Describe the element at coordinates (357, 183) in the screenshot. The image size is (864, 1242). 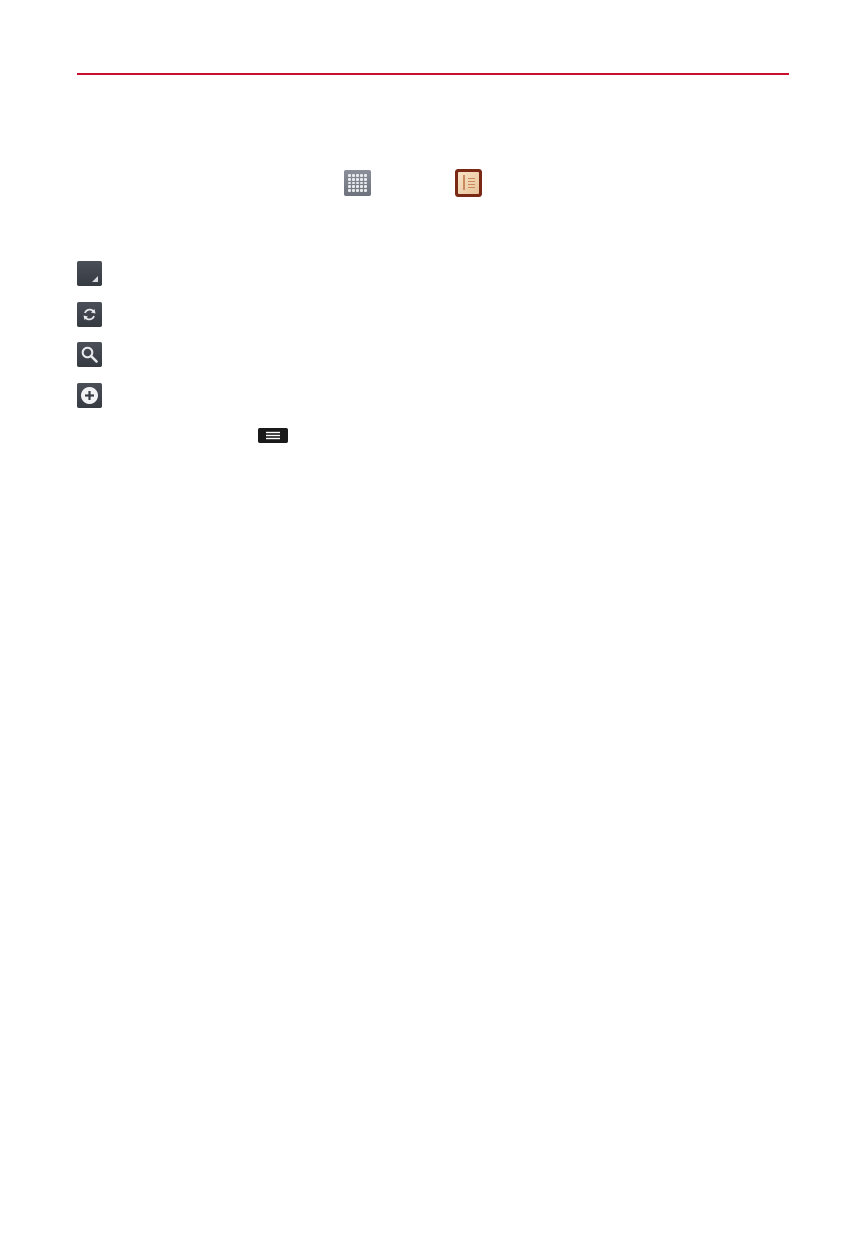
I see `apps-grid-icon` at that location.